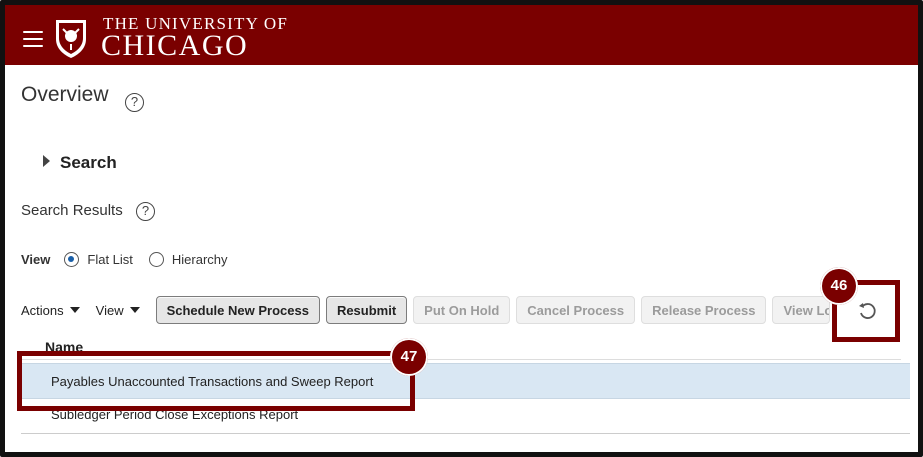  What do you see at coordinates (200, 259) in the screenshot?
I see `hierarchy-label: Hierarchy` at bounding box center [200, 259].